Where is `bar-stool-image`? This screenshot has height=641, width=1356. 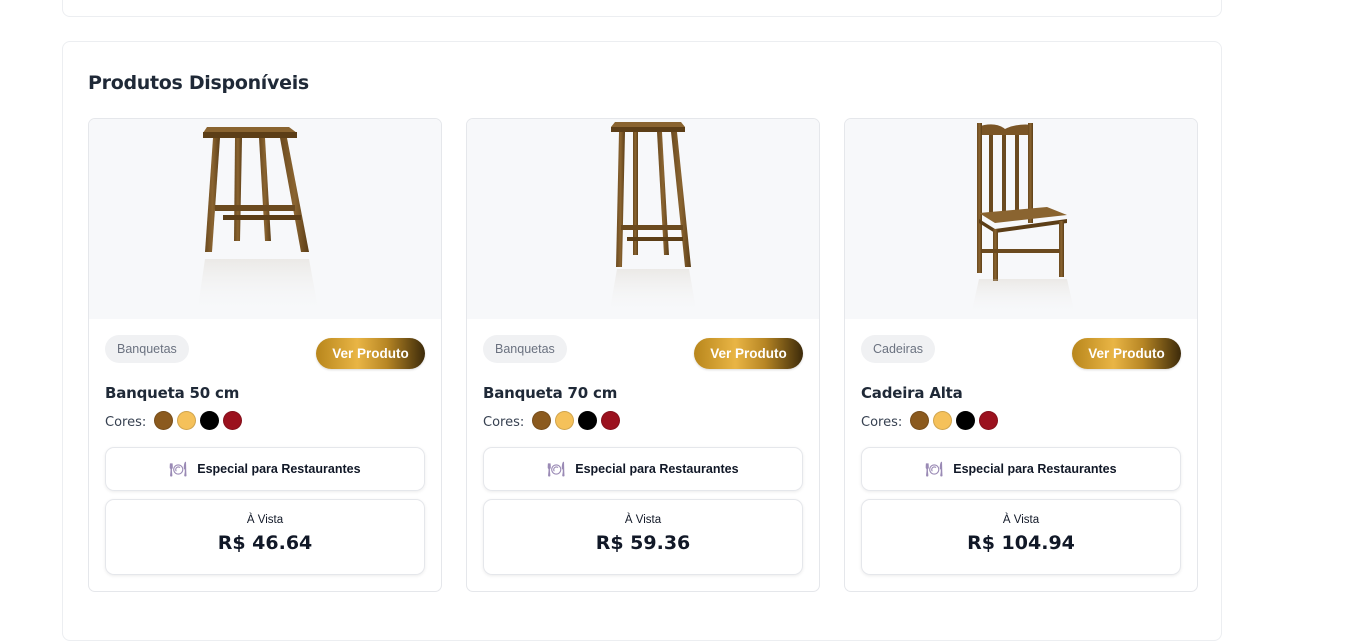
bar-stool-image is located at coordinates (258, 220).